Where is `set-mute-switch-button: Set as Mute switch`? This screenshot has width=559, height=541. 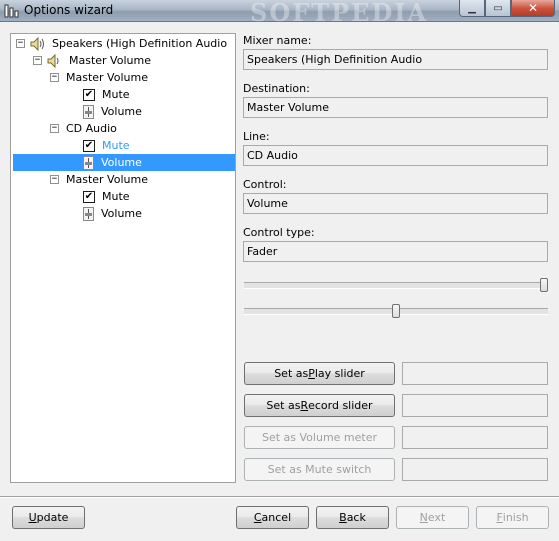 set-mute-switch-button: Set as Mute switch is located at coordinates (319, 469).